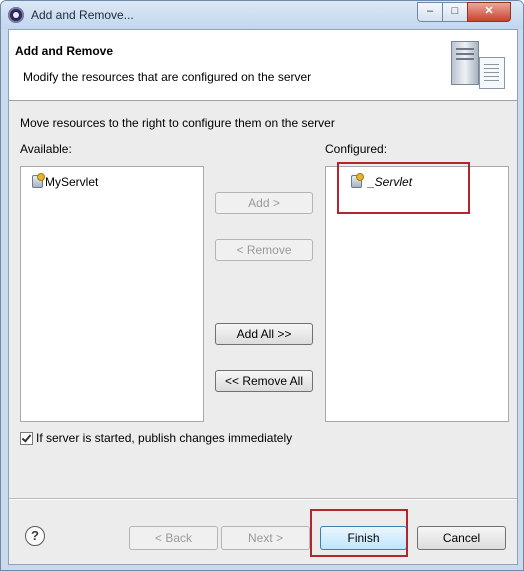 The width and height of the screenshot is (524, 571). Describe the element at coordinates (264, 334) in the screenshot. I see `add-all-button: Add All >>` at that location.